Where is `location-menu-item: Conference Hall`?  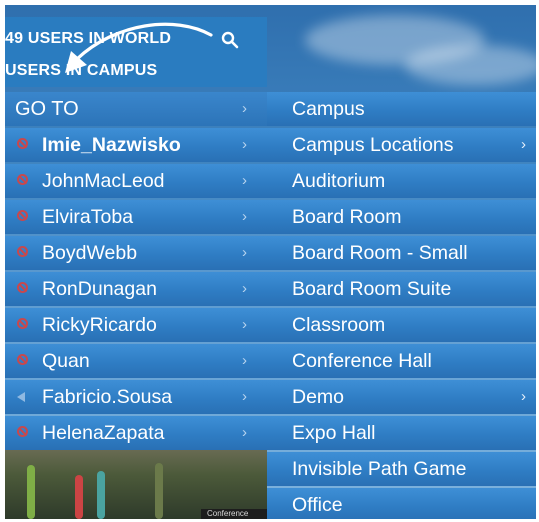
location-menu-item: Conference Hall is located at coordinates (401, 361).